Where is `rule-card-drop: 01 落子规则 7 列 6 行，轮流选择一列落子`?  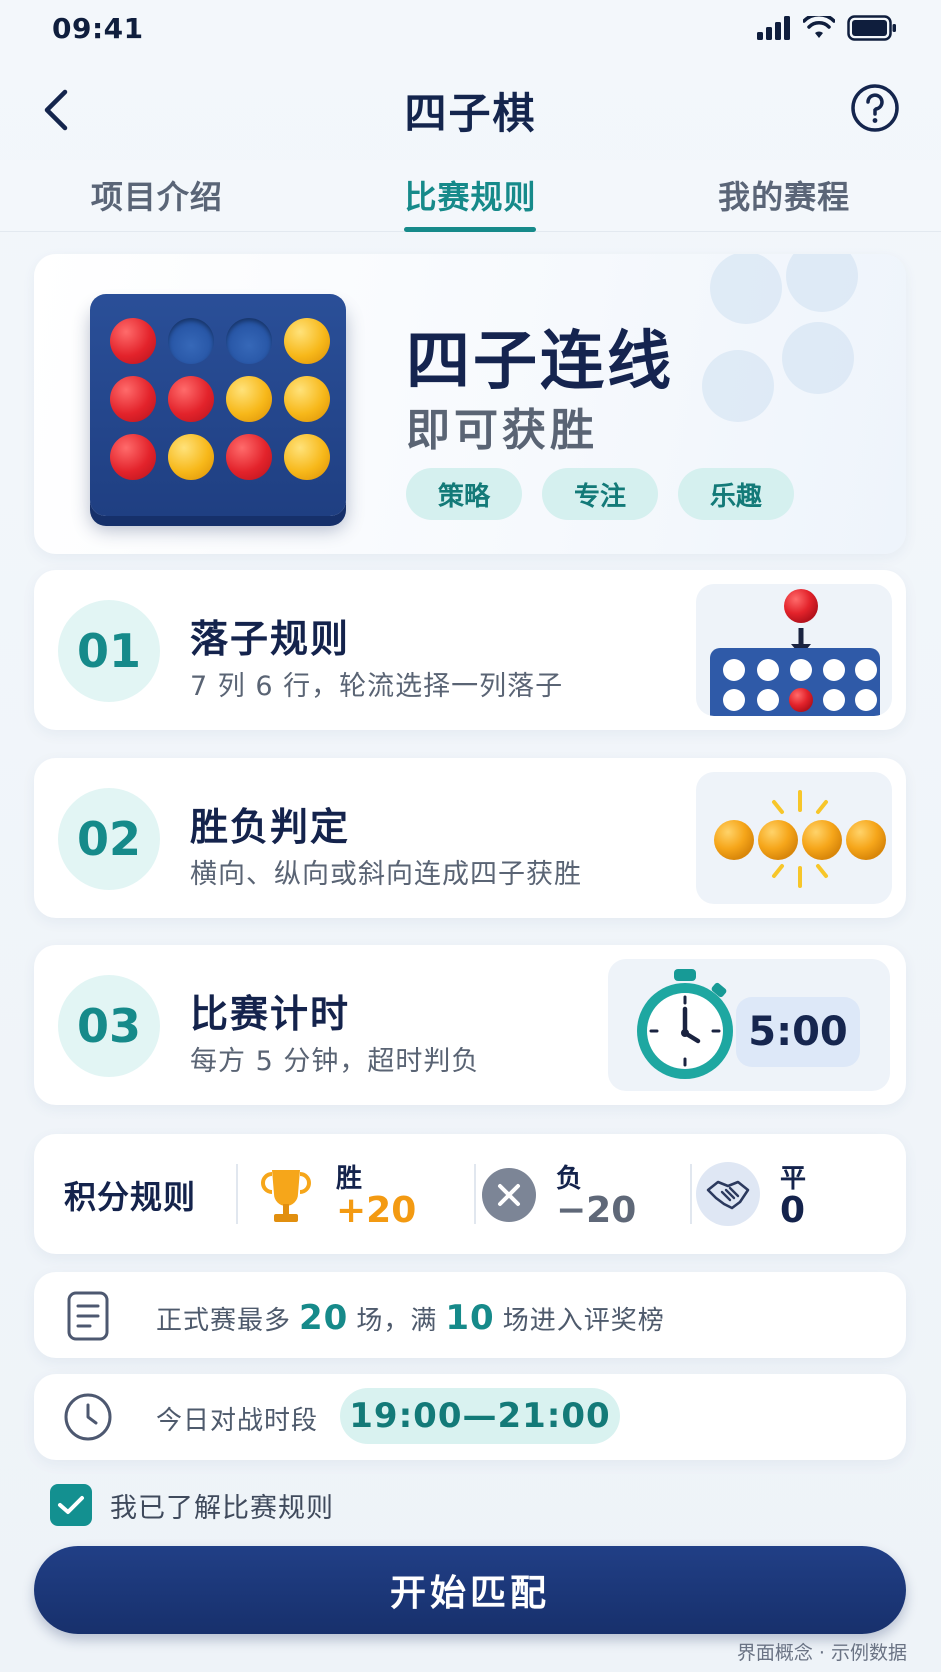
rule-card-drop: 01 落子规则 7 列 6 行，轮流选择一列落子 is located at coordinates (470, 650).